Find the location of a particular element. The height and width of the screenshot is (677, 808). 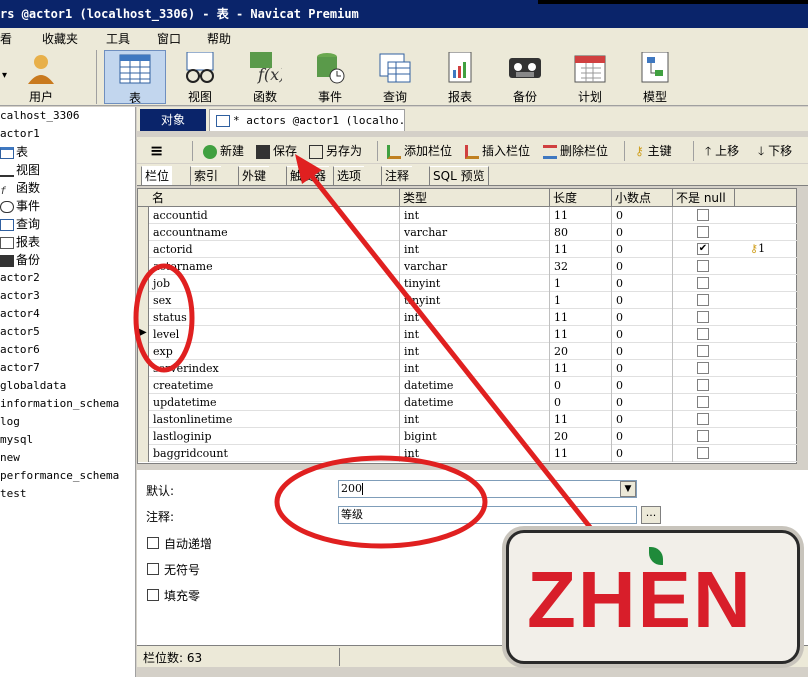

table-row: baggridcount int 11 0 is located at coordinates (467, 453).